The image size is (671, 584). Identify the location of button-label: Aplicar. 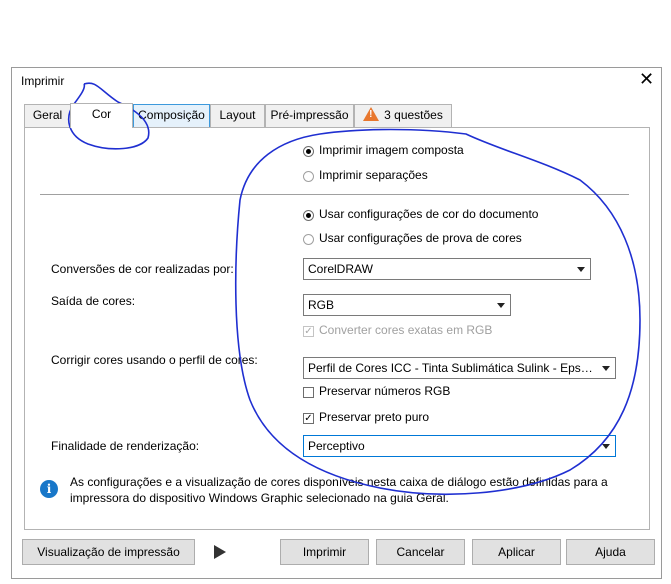
(516, 552).